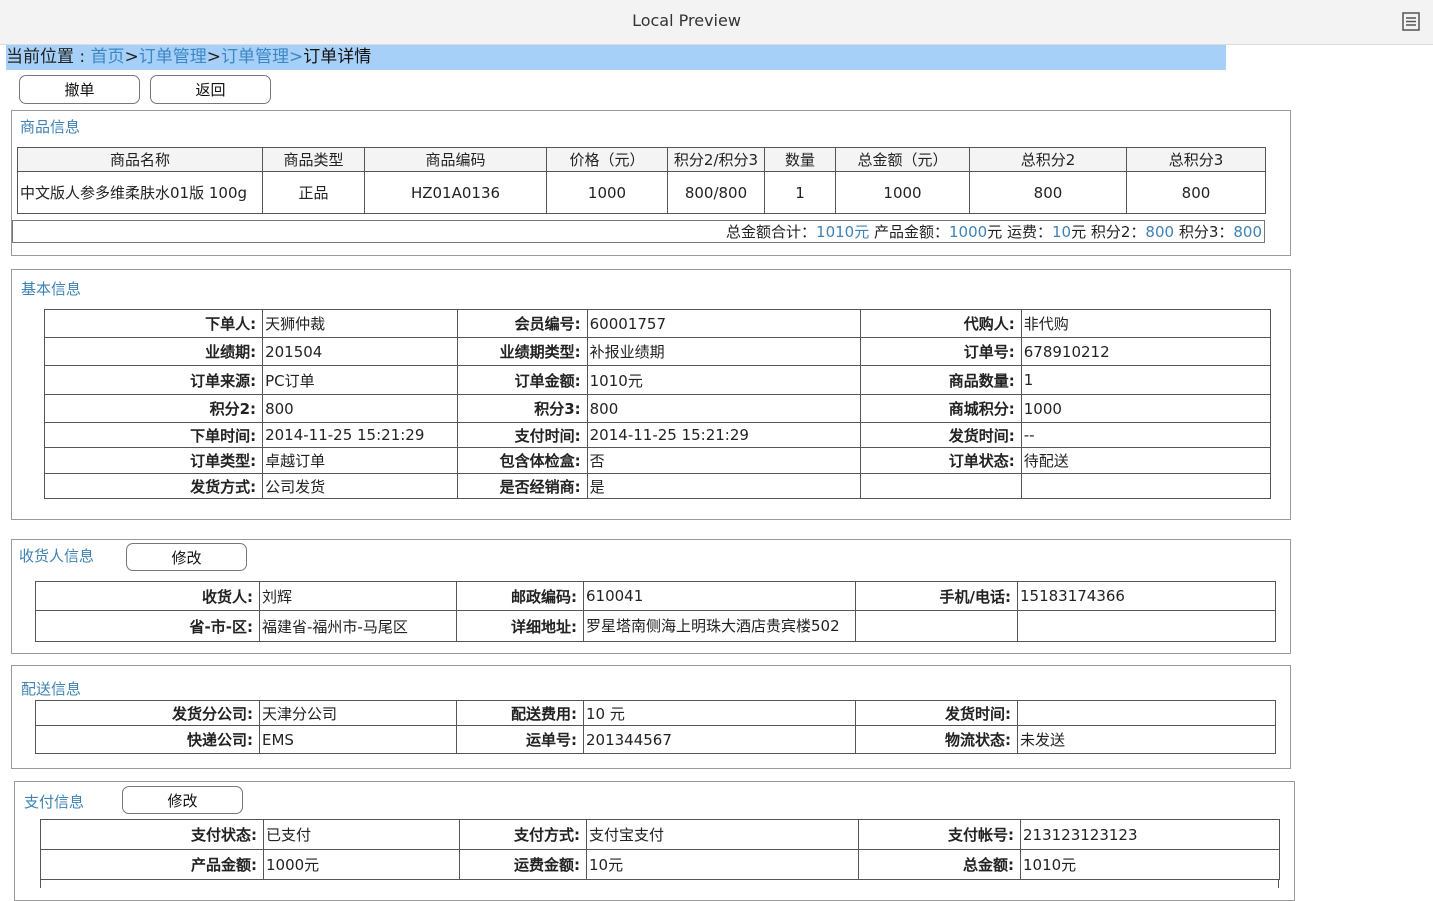  I want to click on field-value: 60001757, so click(723, 323).